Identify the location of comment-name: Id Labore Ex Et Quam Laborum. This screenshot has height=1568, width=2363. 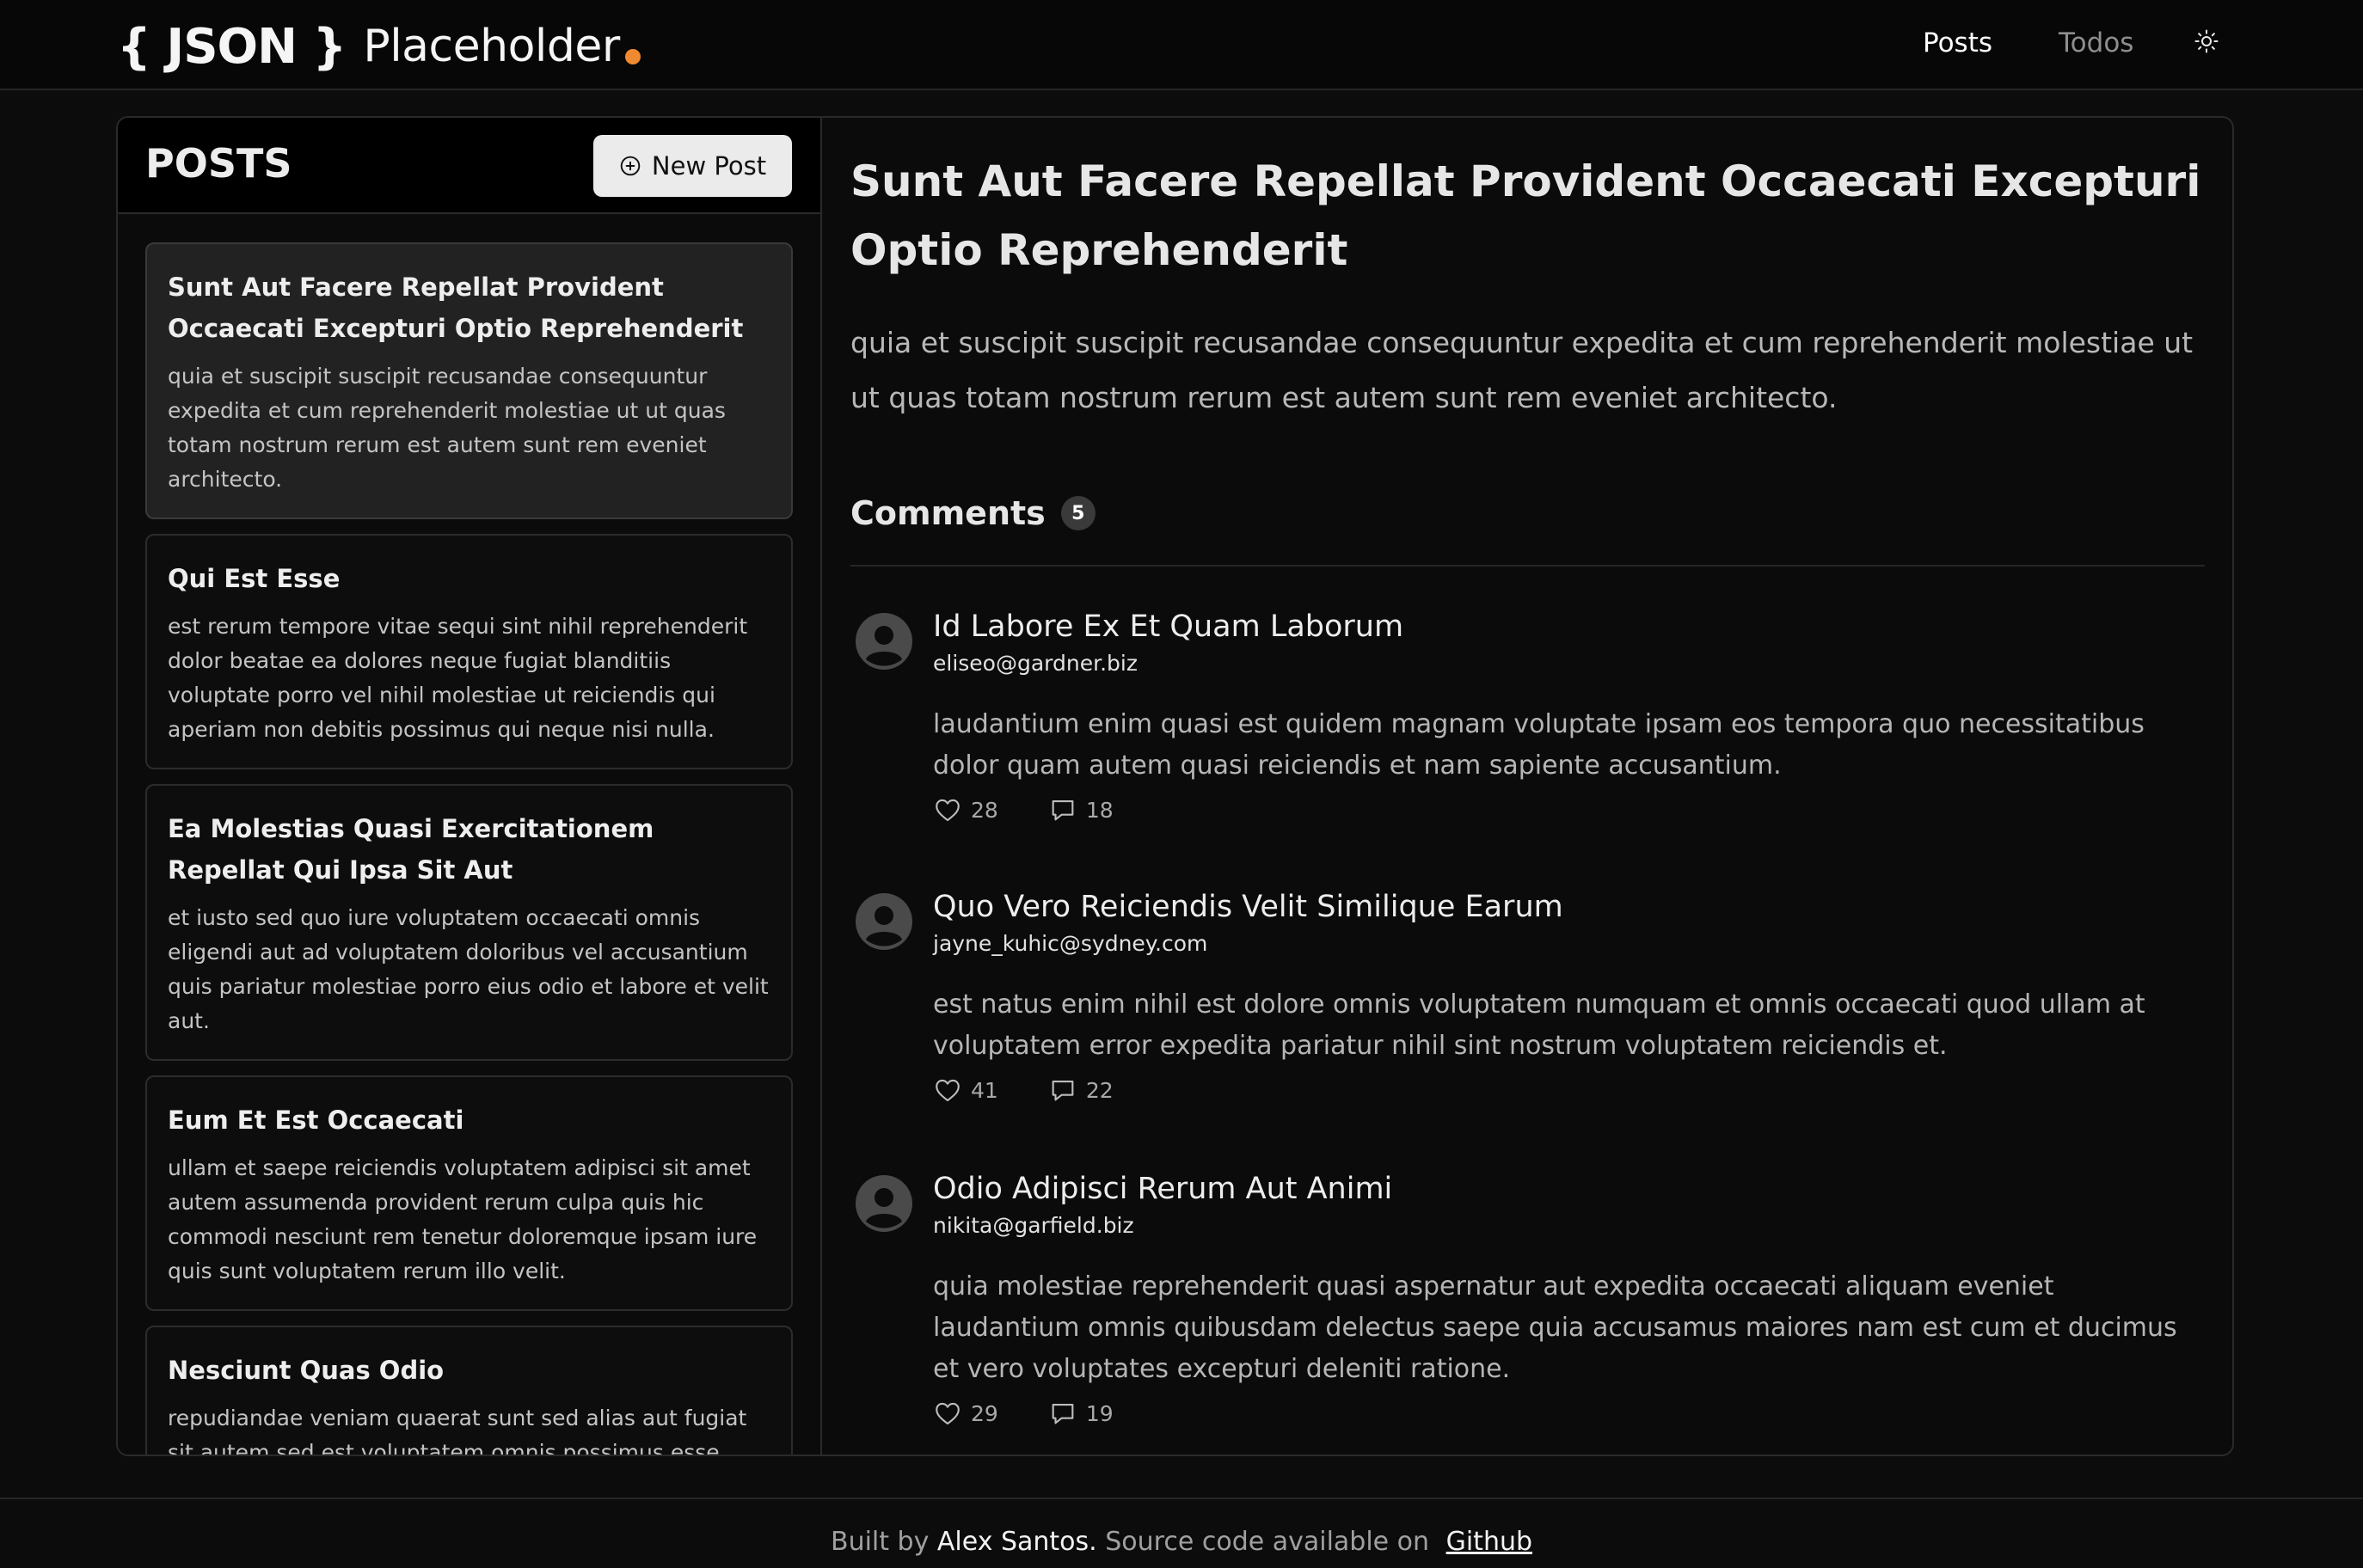
(1168, 626).